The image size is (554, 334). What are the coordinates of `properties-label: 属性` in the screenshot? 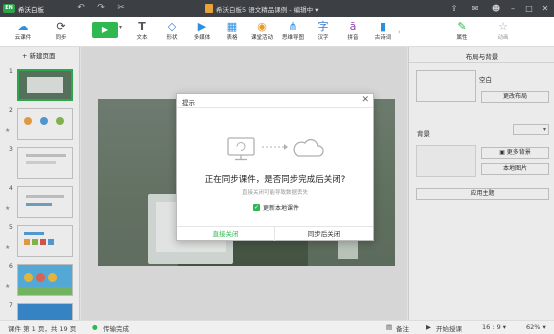 It's located at (462, 38).